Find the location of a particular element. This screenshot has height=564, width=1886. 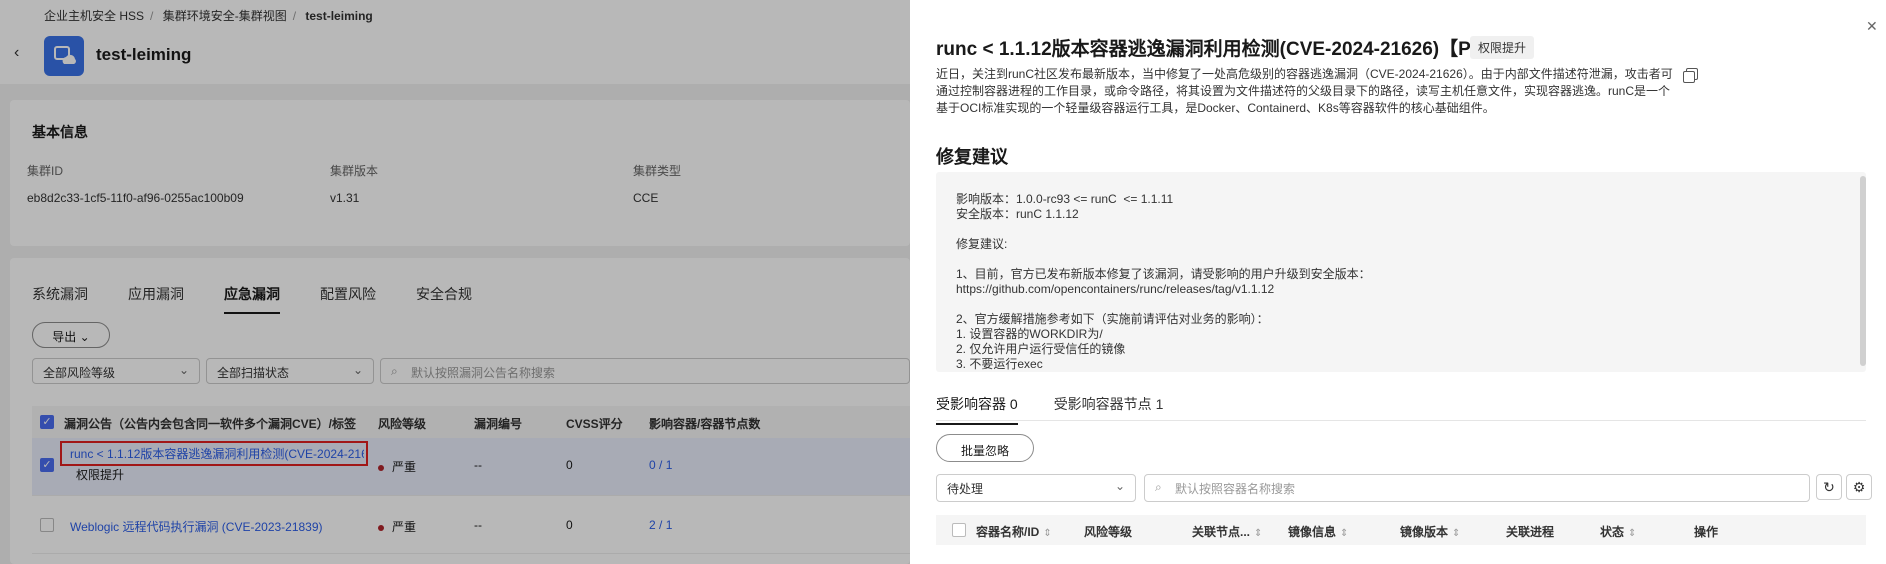

select-all-checkbox is located at coordinates (959, 530).